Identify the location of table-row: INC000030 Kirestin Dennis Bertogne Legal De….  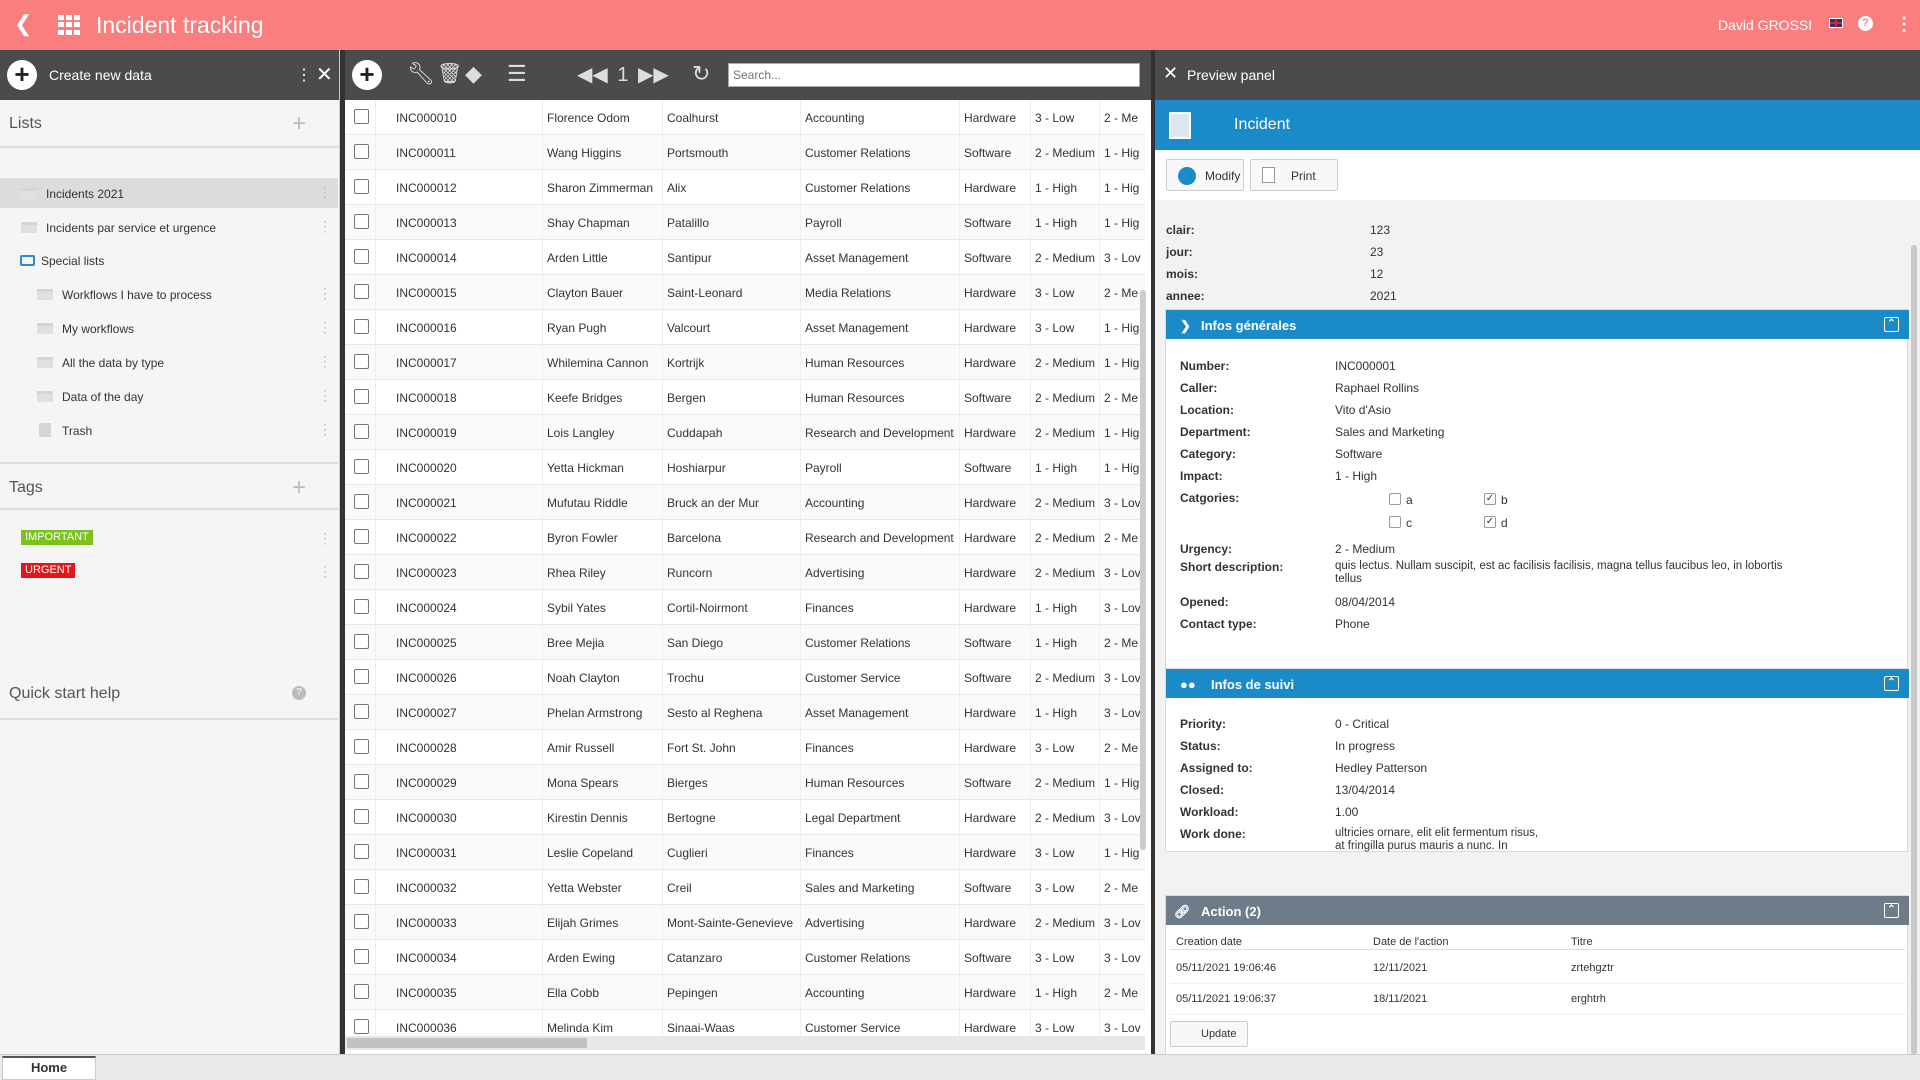
(745, 817).